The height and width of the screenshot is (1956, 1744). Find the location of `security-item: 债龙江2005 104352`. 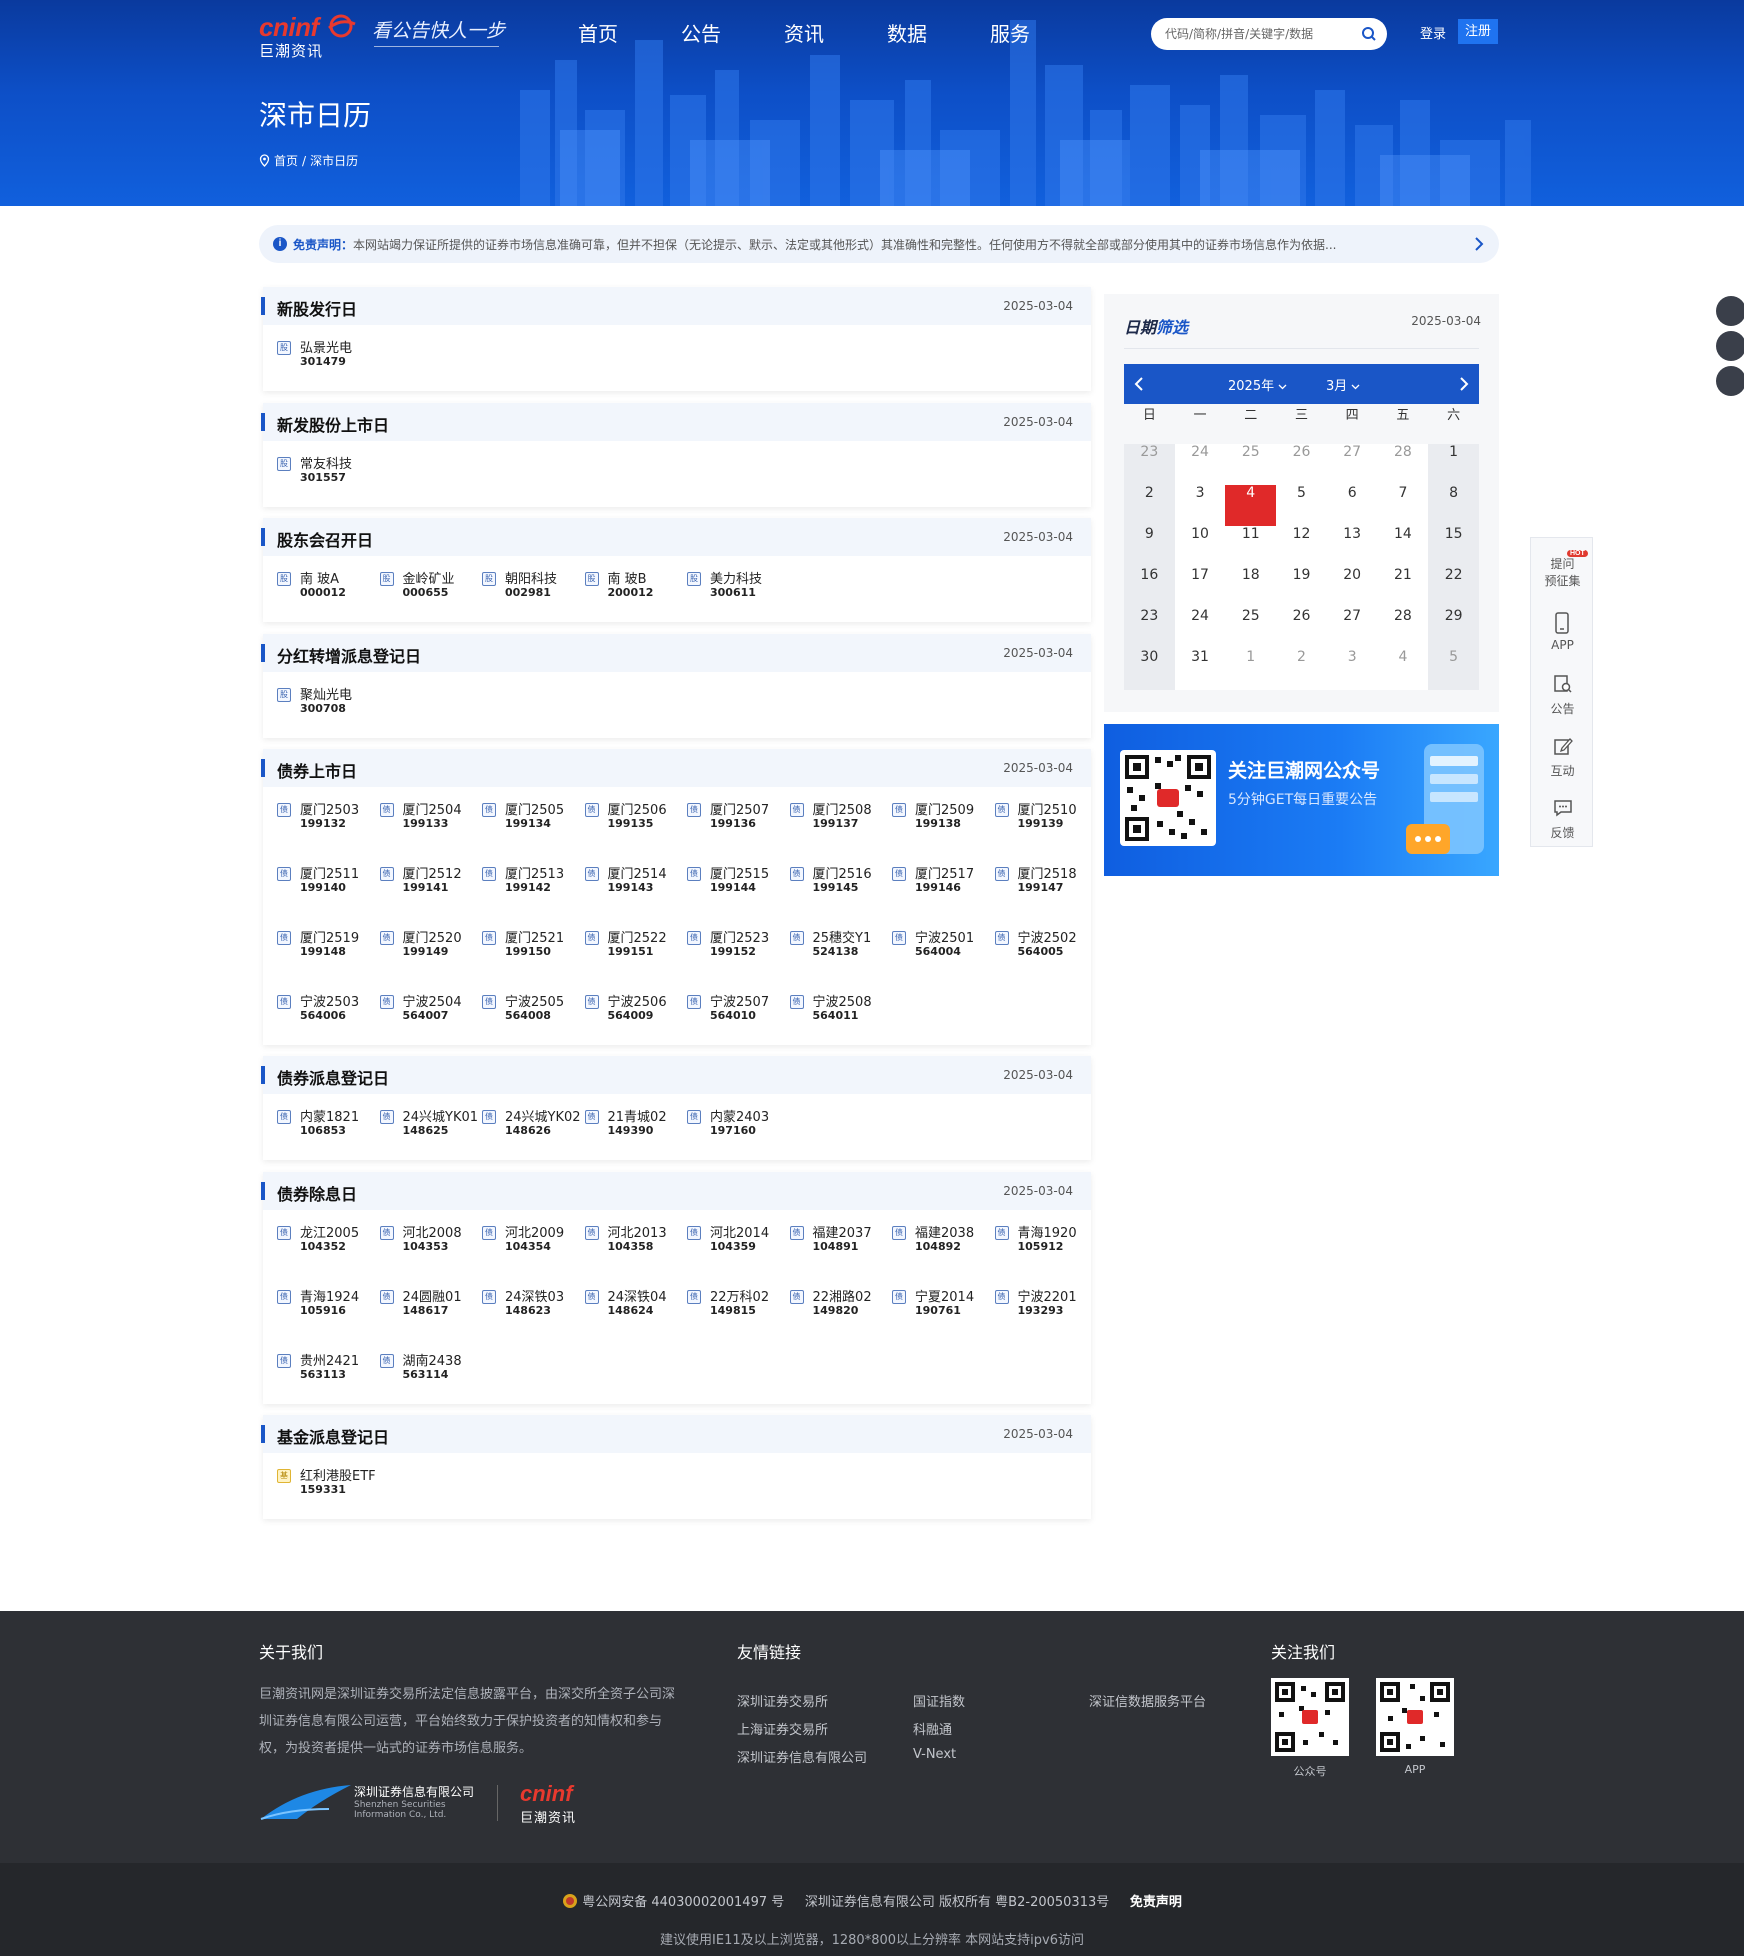

security-item: 债龙江2005 104352 is located at coordinates (313, 1240).